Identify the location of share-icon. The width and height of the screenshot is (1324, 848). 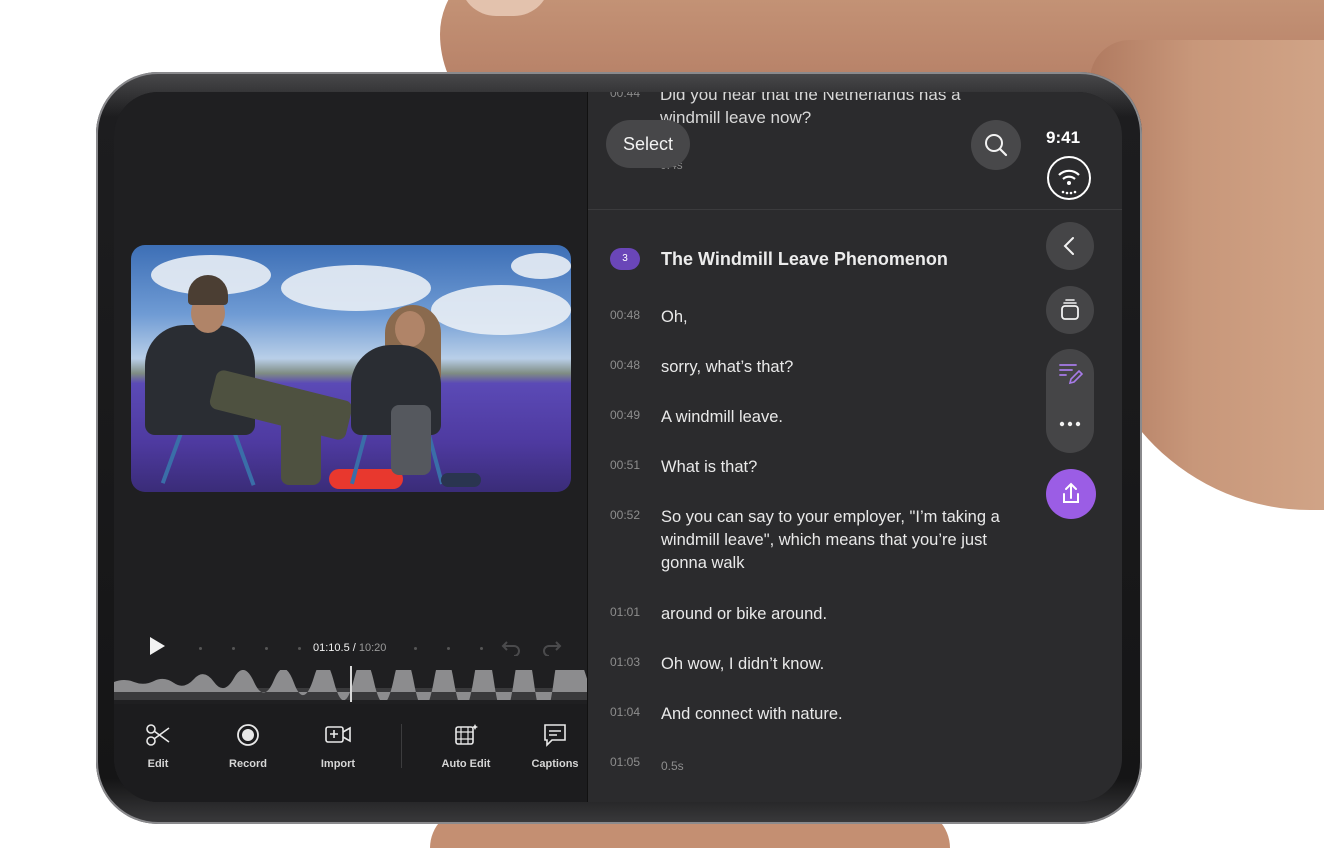
(1071, 494).